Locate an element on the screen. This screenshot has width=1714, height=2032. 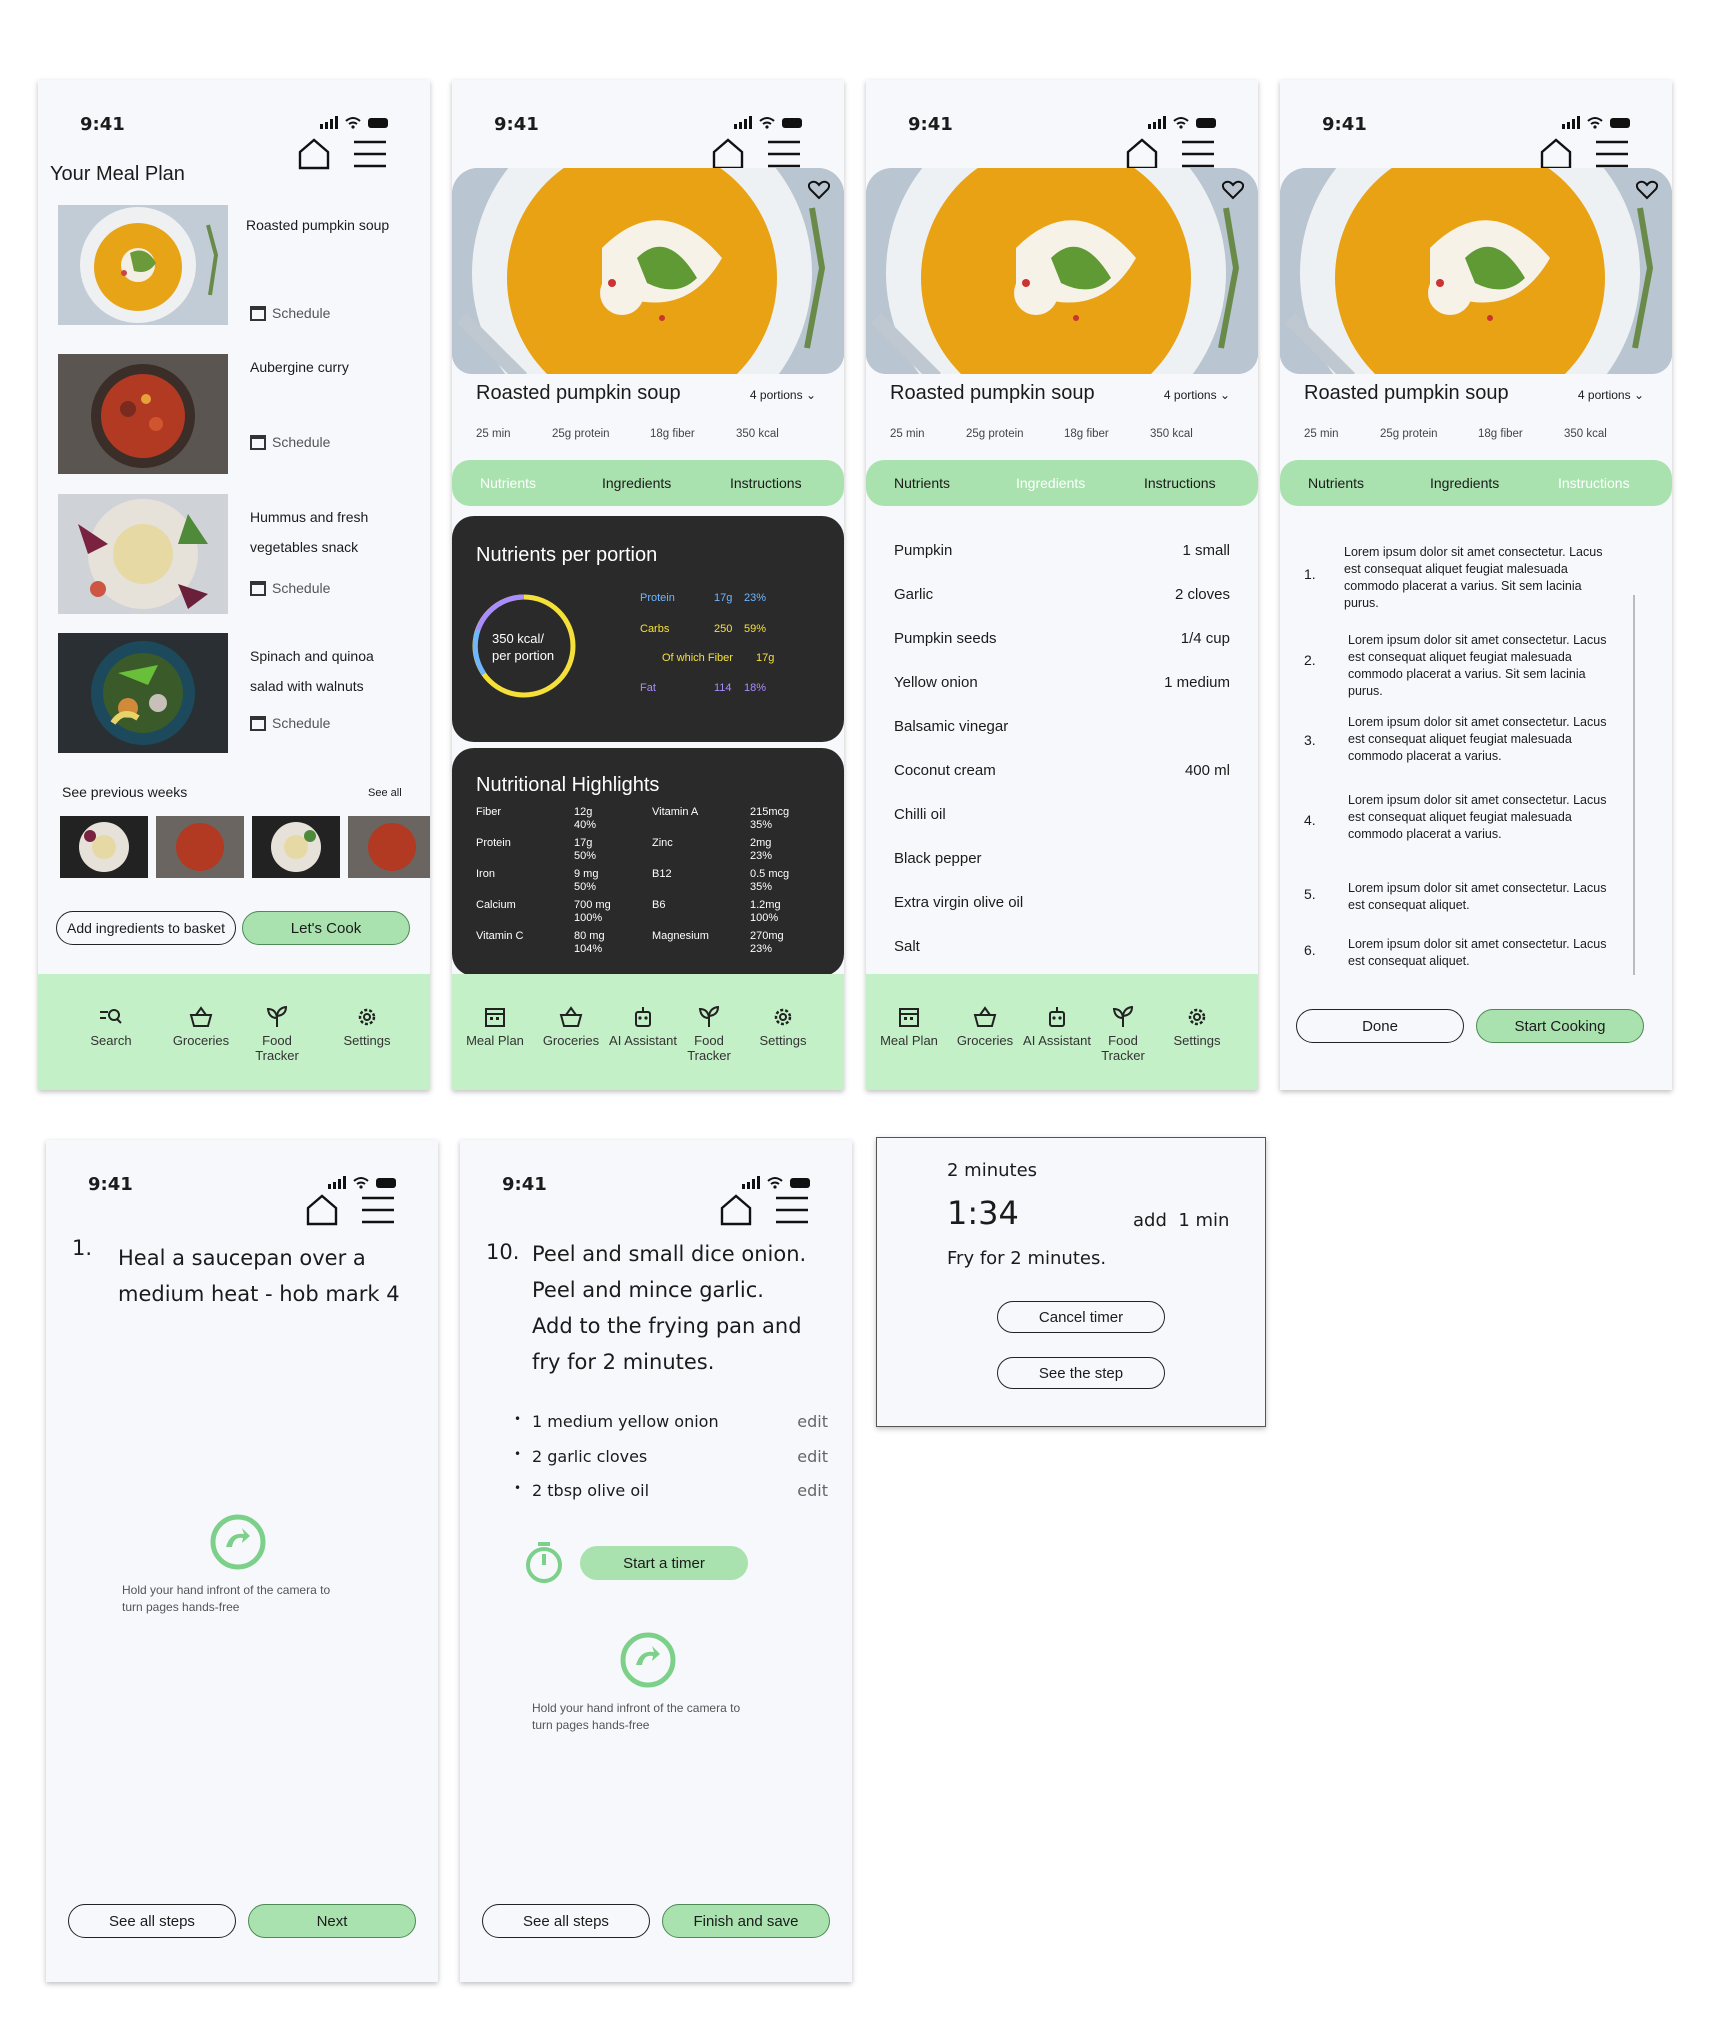
sprout-icon is located at coordinates (709, 1016).